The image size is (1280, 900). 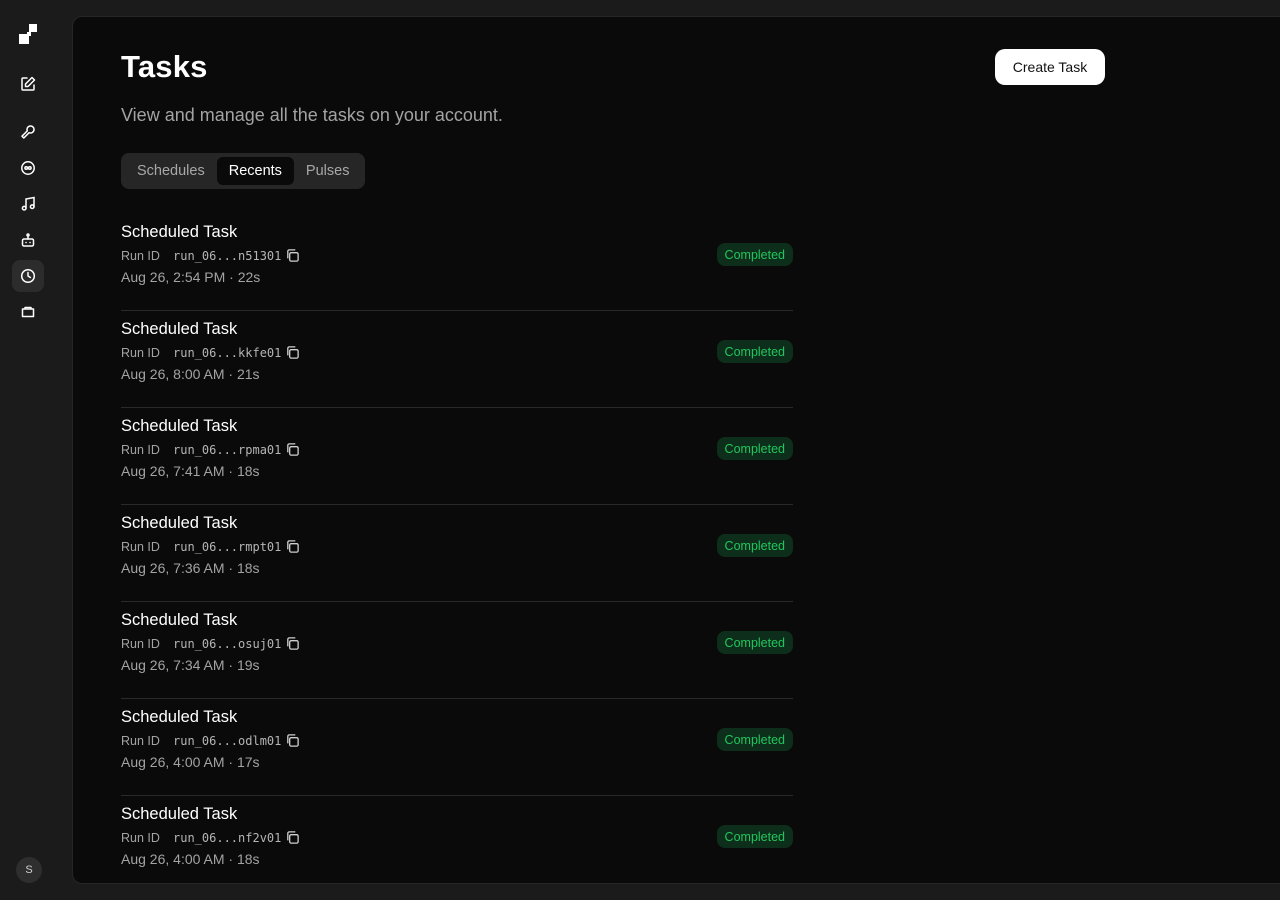 I want to click on pencil-square-icon, so click(x=28, y=83).